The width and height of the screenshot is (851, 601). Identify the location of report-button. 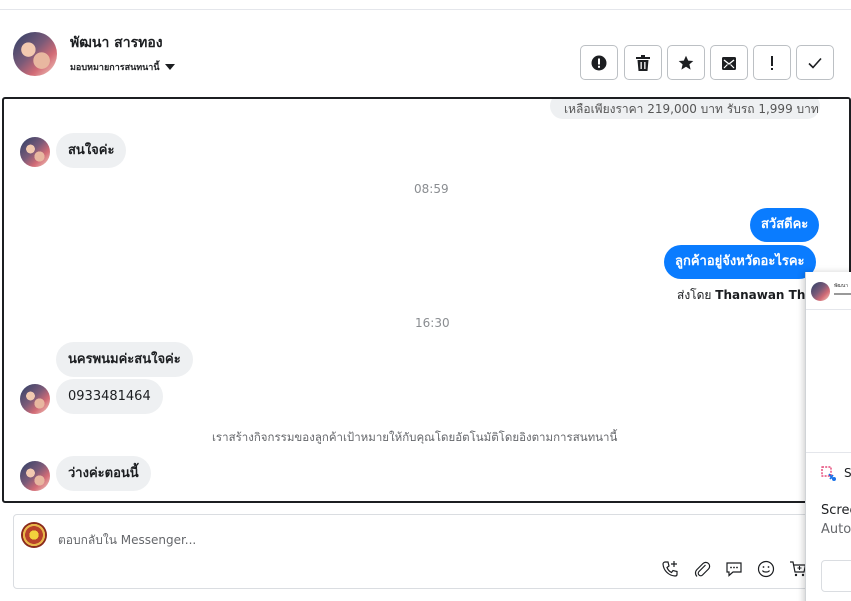
(599, 62).